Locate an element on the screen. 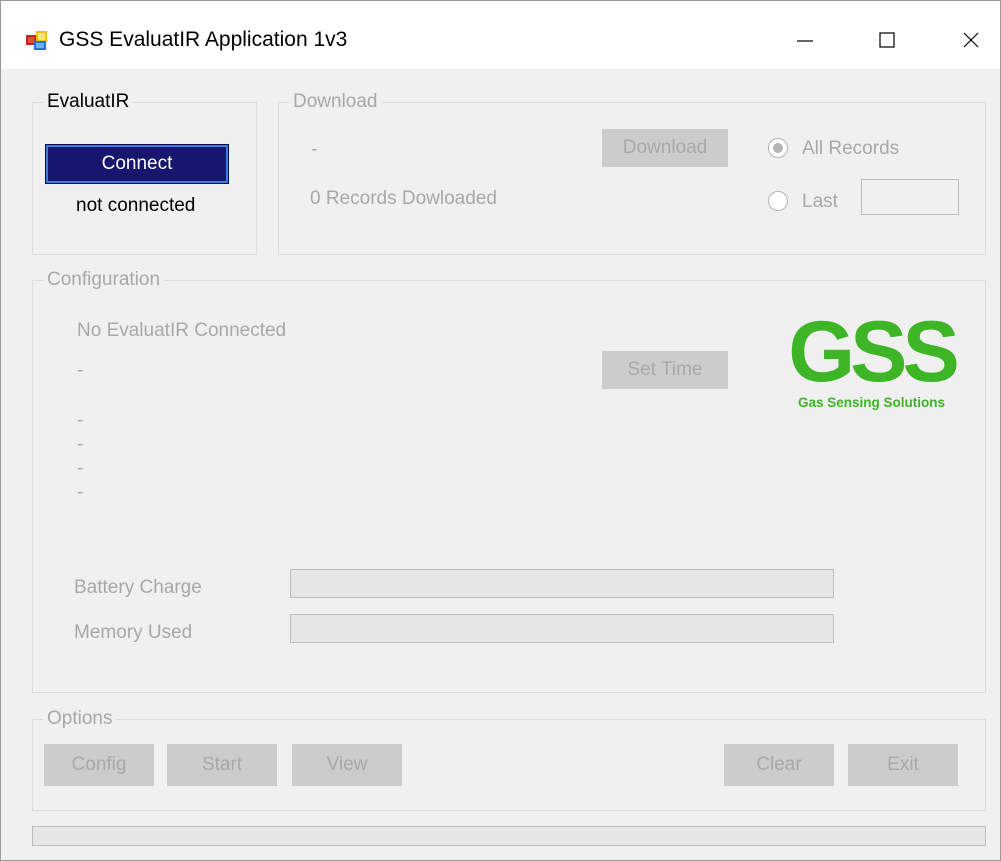 This screenshot has width=1001, height=861. memory-used-bar is located at coordinates (562, 628).